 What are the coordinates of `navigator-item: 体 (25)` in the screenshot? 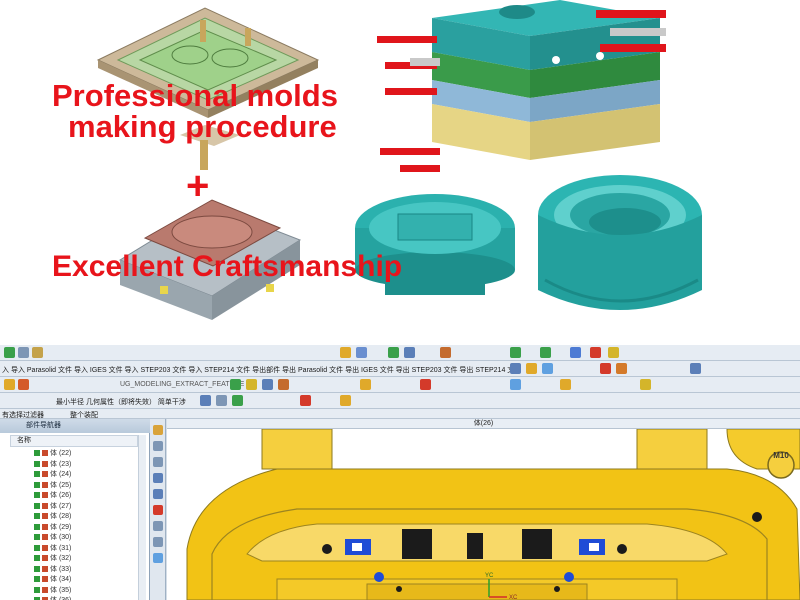 It's located at (52, 486).